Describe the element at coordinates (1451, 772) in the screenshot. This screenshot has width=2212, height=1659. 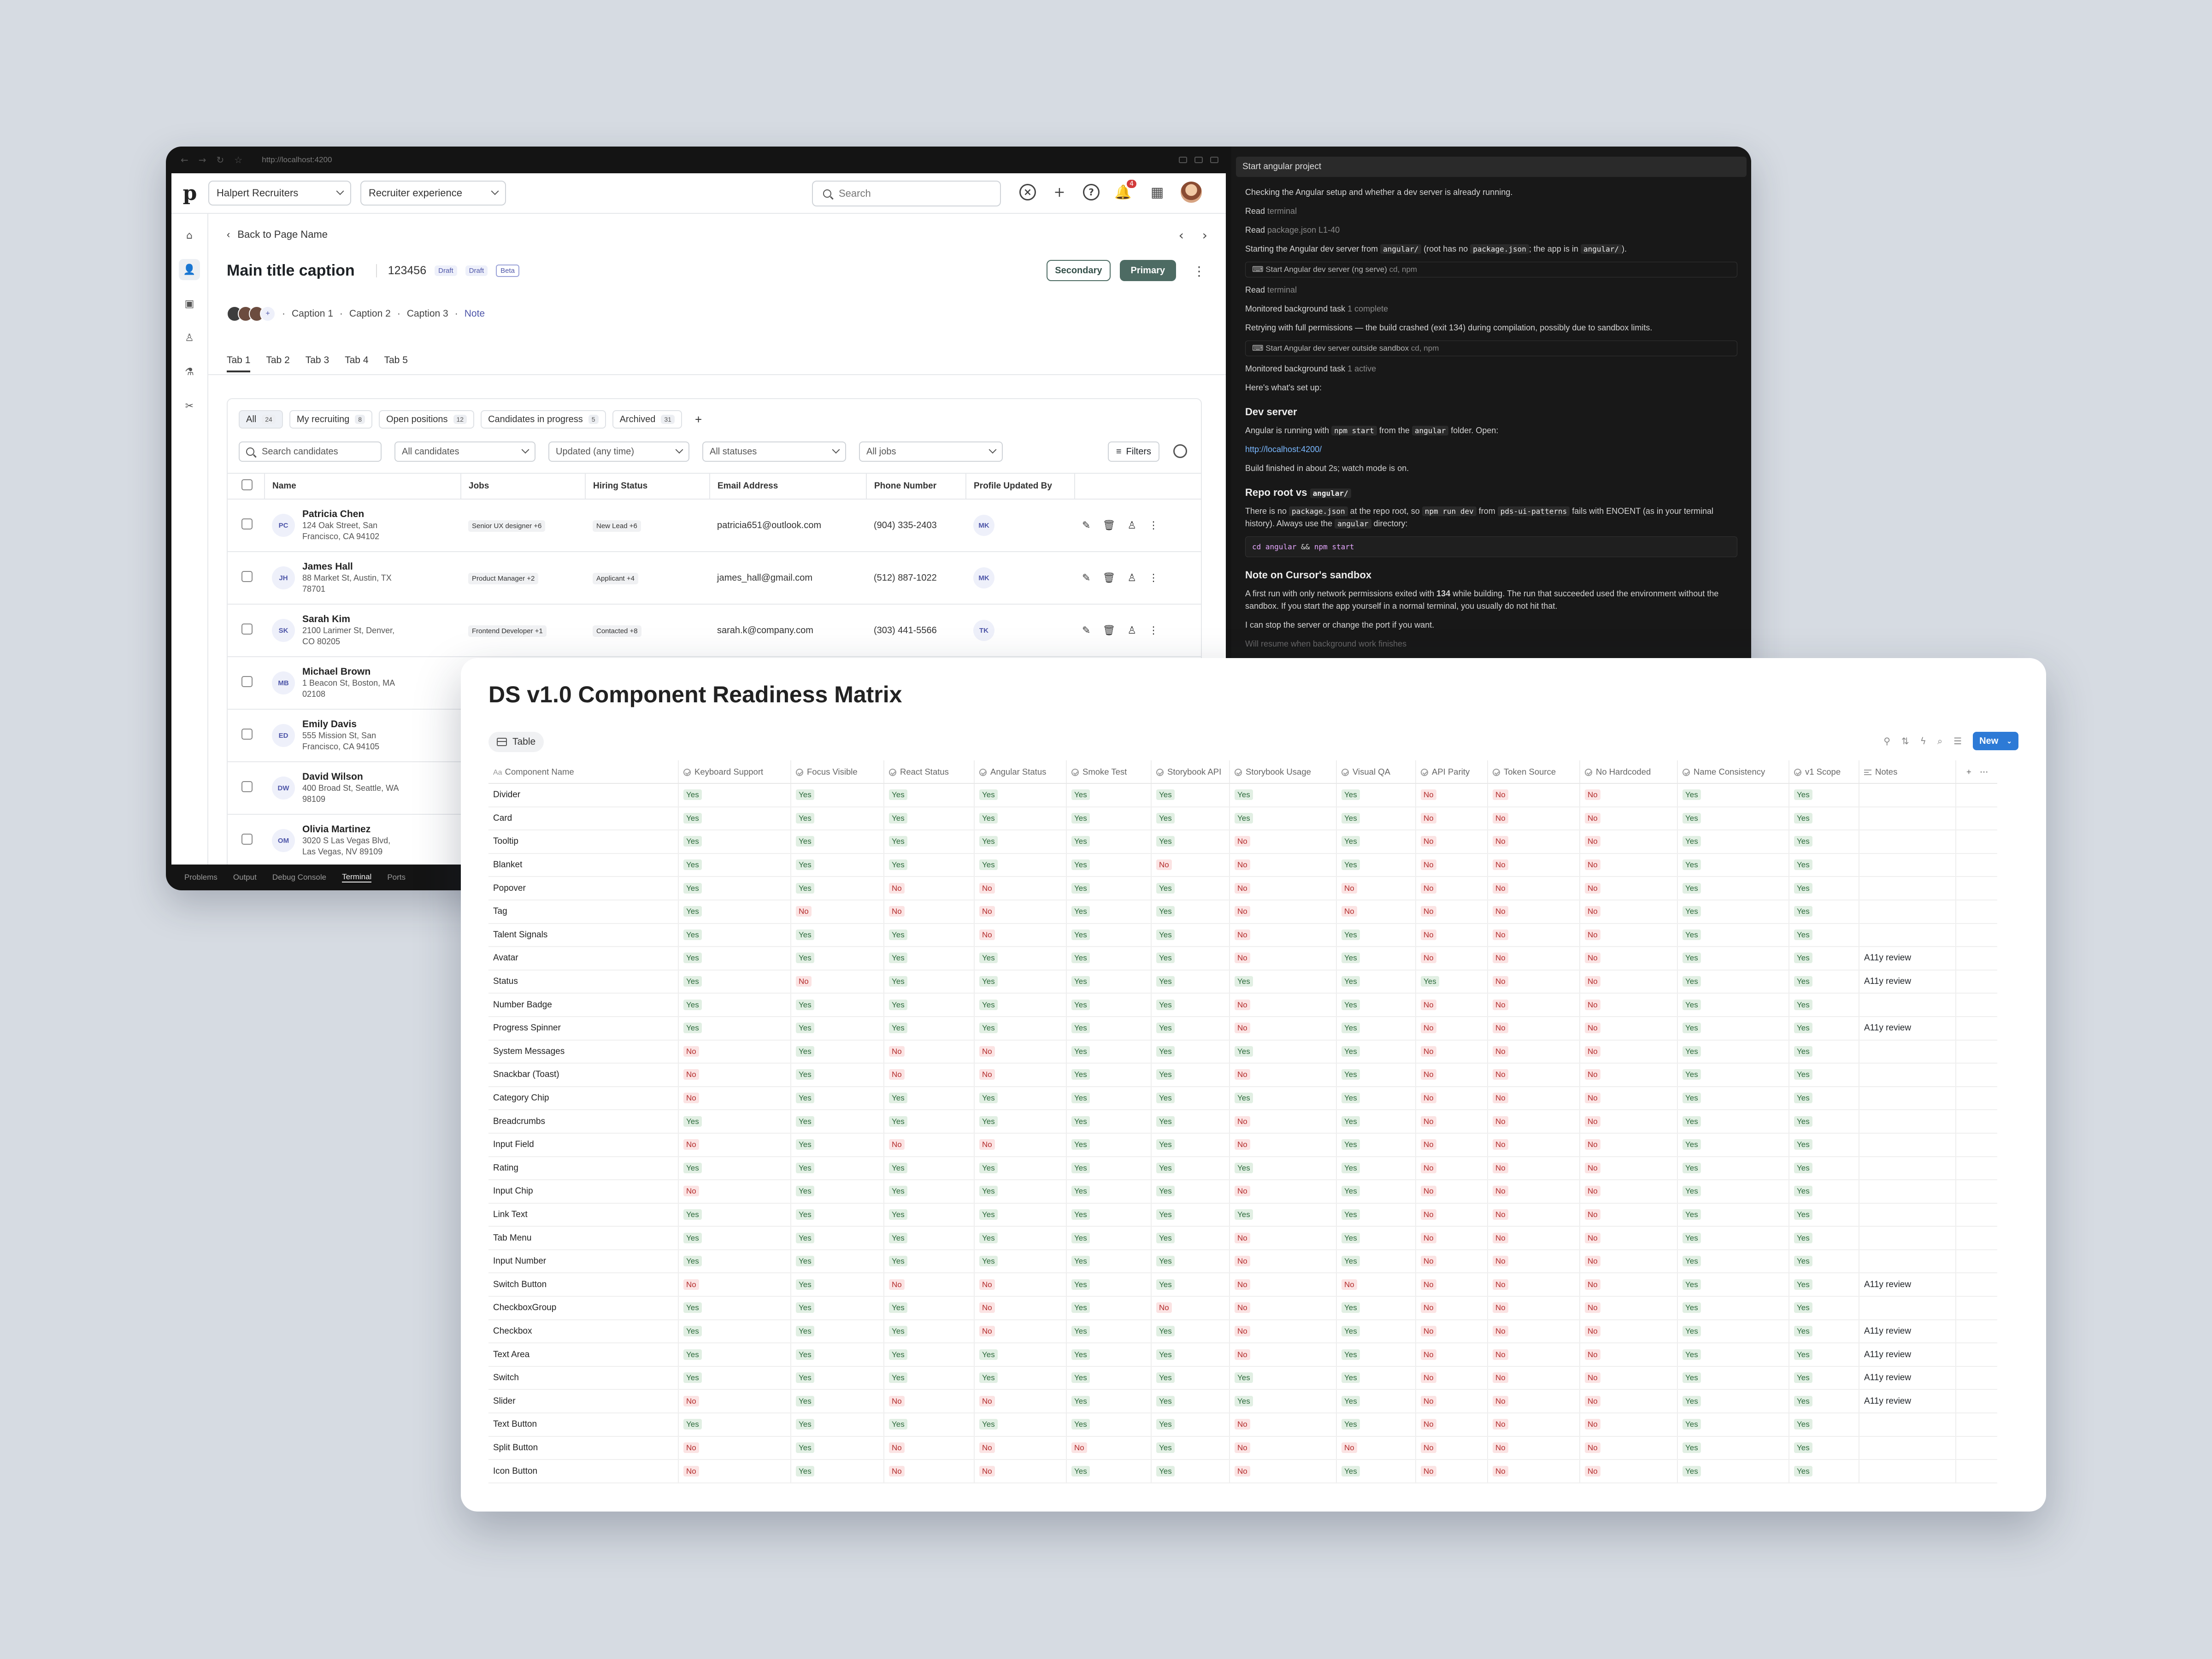
I see `column-header: API Parity` at that location.